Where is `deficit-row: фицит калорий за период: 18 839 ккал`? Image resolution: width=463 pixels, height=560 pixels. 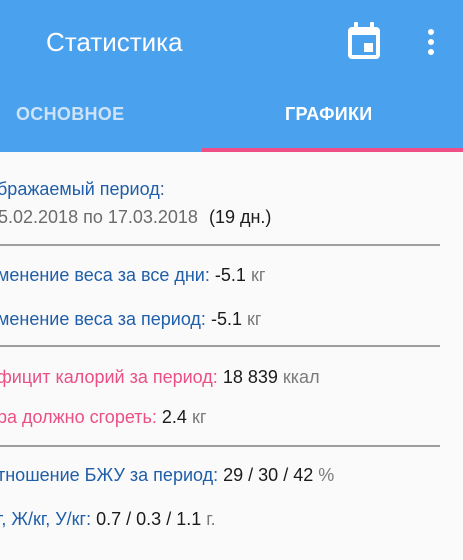
deficit-row: фицит калорий за период: 18 839 ккал is located at coordinates (160, 377).